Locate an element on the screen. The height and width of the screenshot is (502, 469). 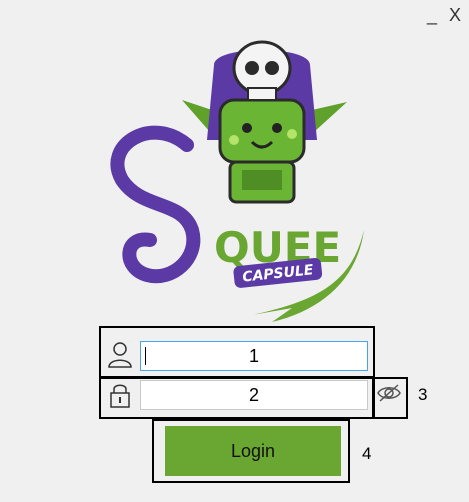
login-label: Login is located at coordinates (253, 450).